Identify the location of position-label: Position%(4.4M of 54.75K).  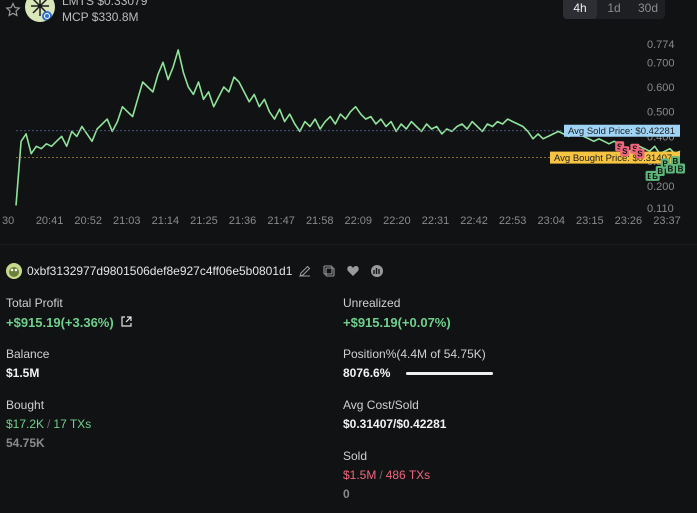
(414, 354).